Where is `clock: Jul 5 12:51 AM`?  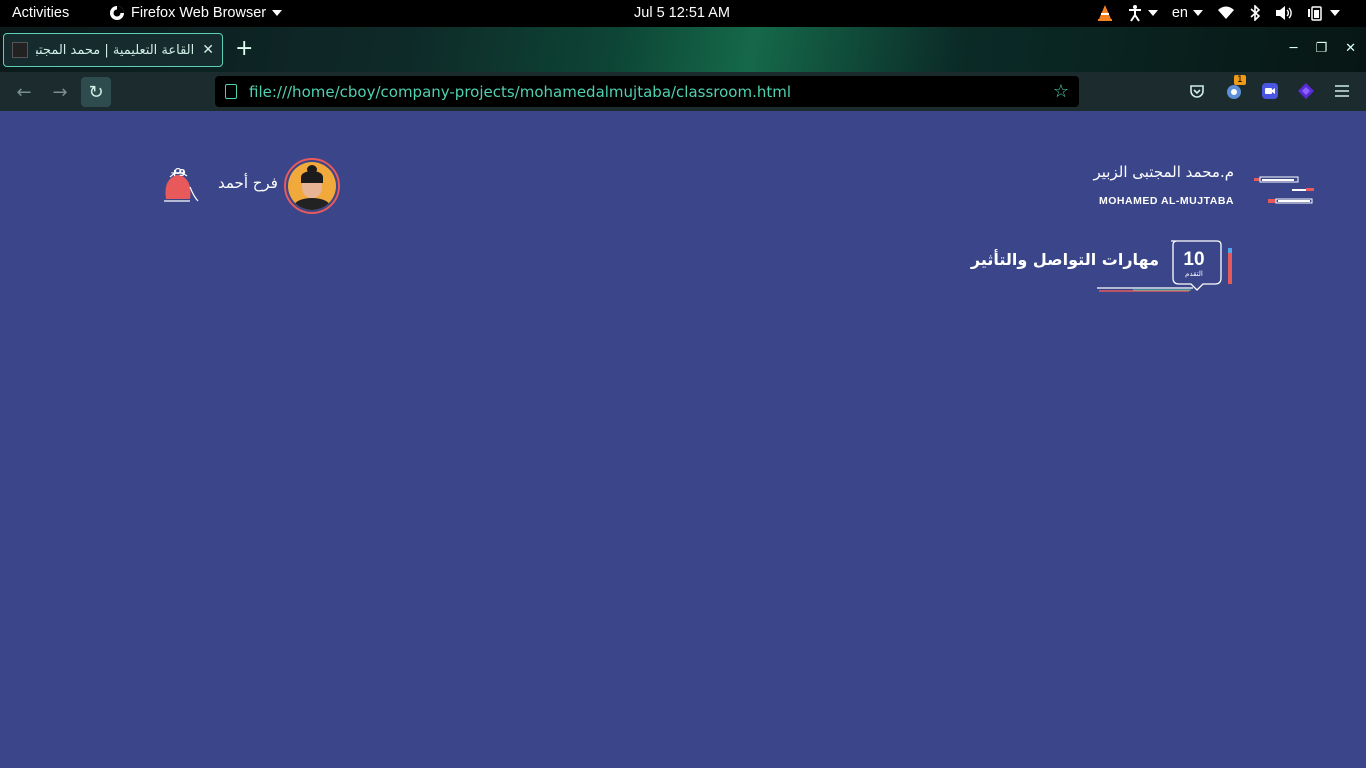
clock: Jul 5 12:51 AM is located at coordinates (682, 13).